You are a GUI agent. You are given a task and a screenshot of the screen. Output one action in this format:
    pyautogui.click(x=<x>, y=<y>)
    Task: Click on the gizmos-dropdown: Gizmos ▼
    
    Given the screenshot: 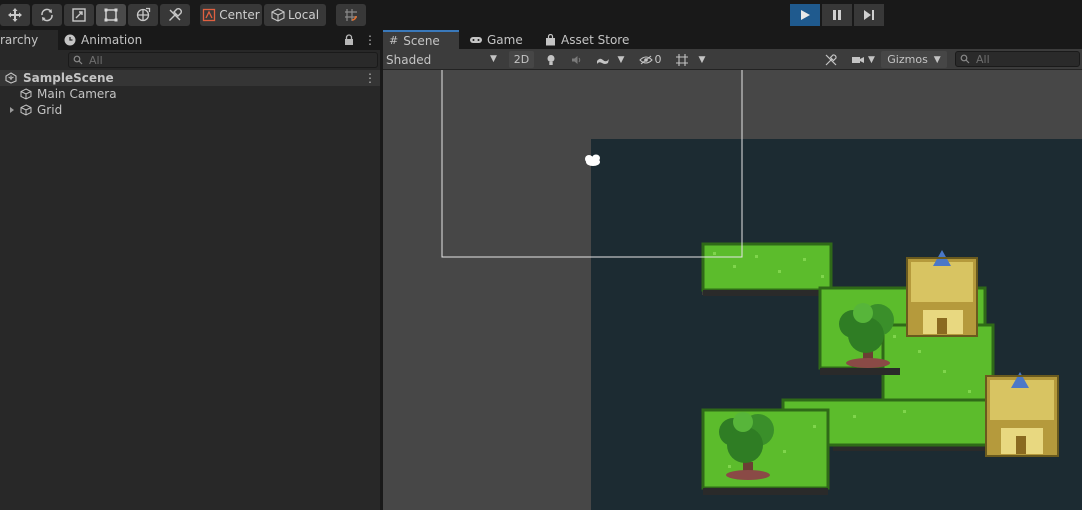 What is the action you would take?
    pyautogui.click(x=914, y=59)
    